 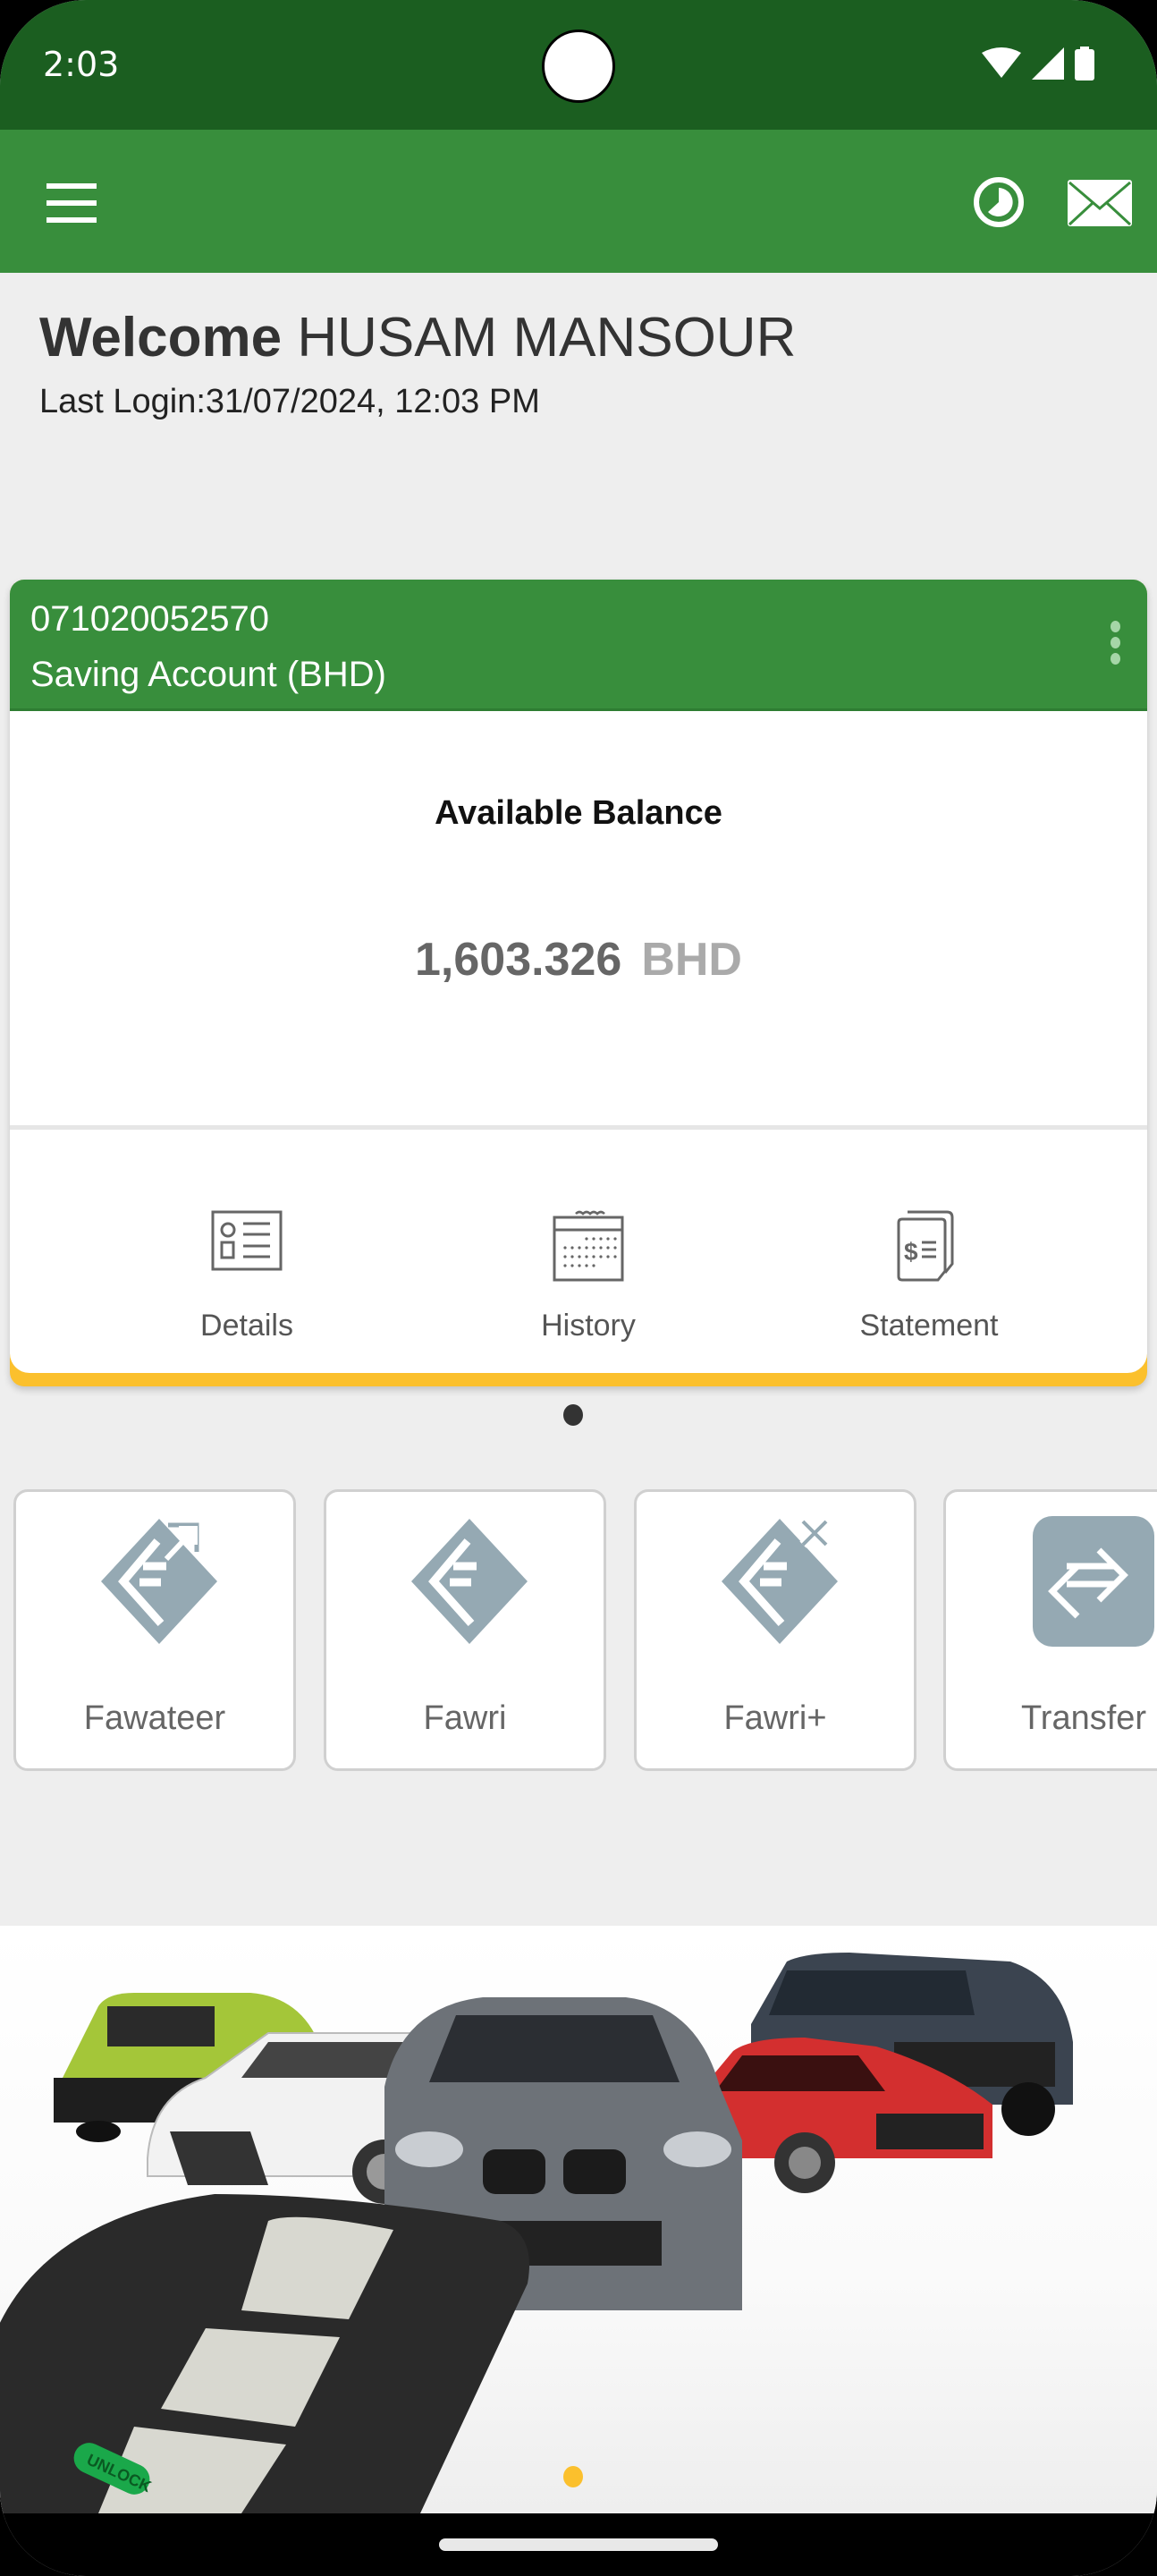 I want to click on calendar-icon, so click(x=588, y=1246).